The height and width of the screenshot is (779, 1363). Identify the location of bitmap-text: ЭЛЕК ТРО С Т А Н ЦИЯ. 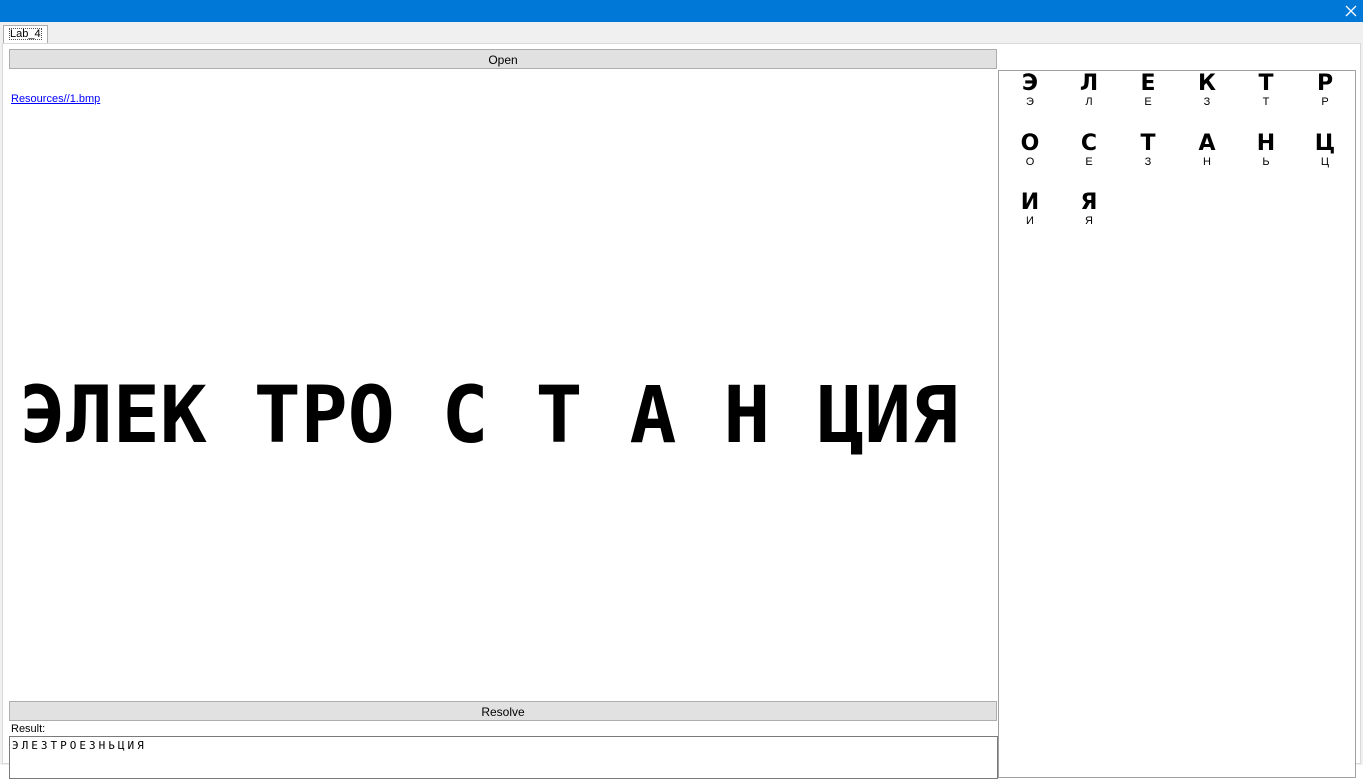
(488, 416).